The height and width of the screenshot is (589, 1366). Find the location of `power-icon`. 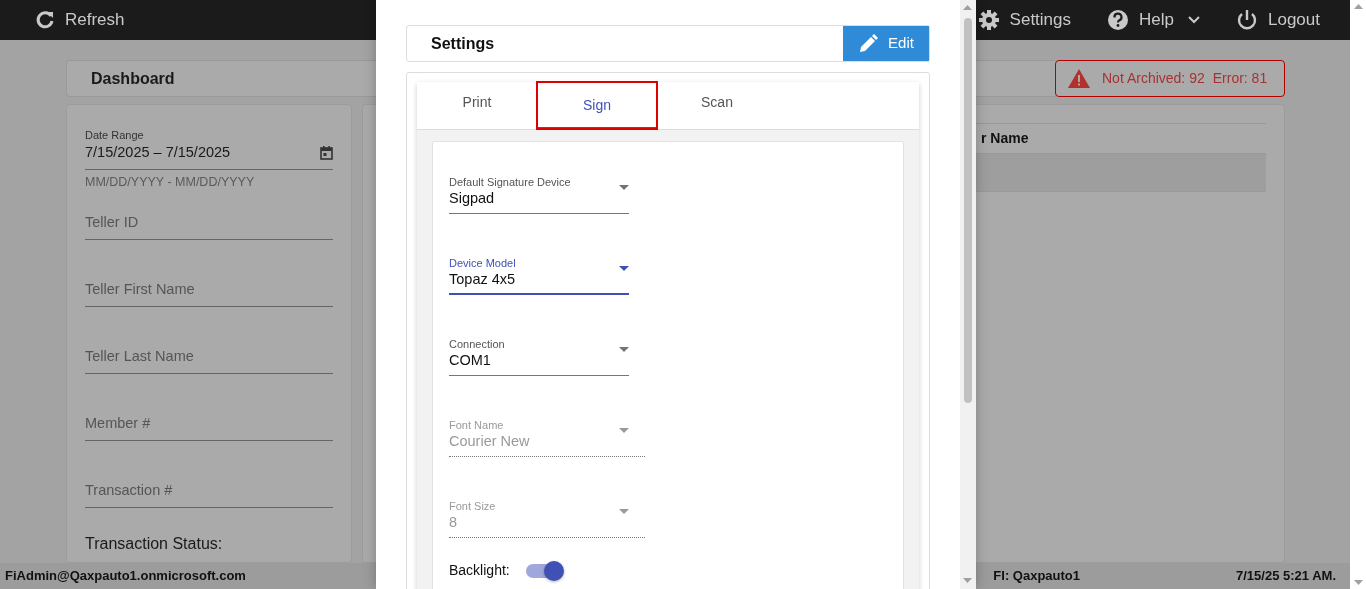

power-icon is located at coordinates (1247, 20).